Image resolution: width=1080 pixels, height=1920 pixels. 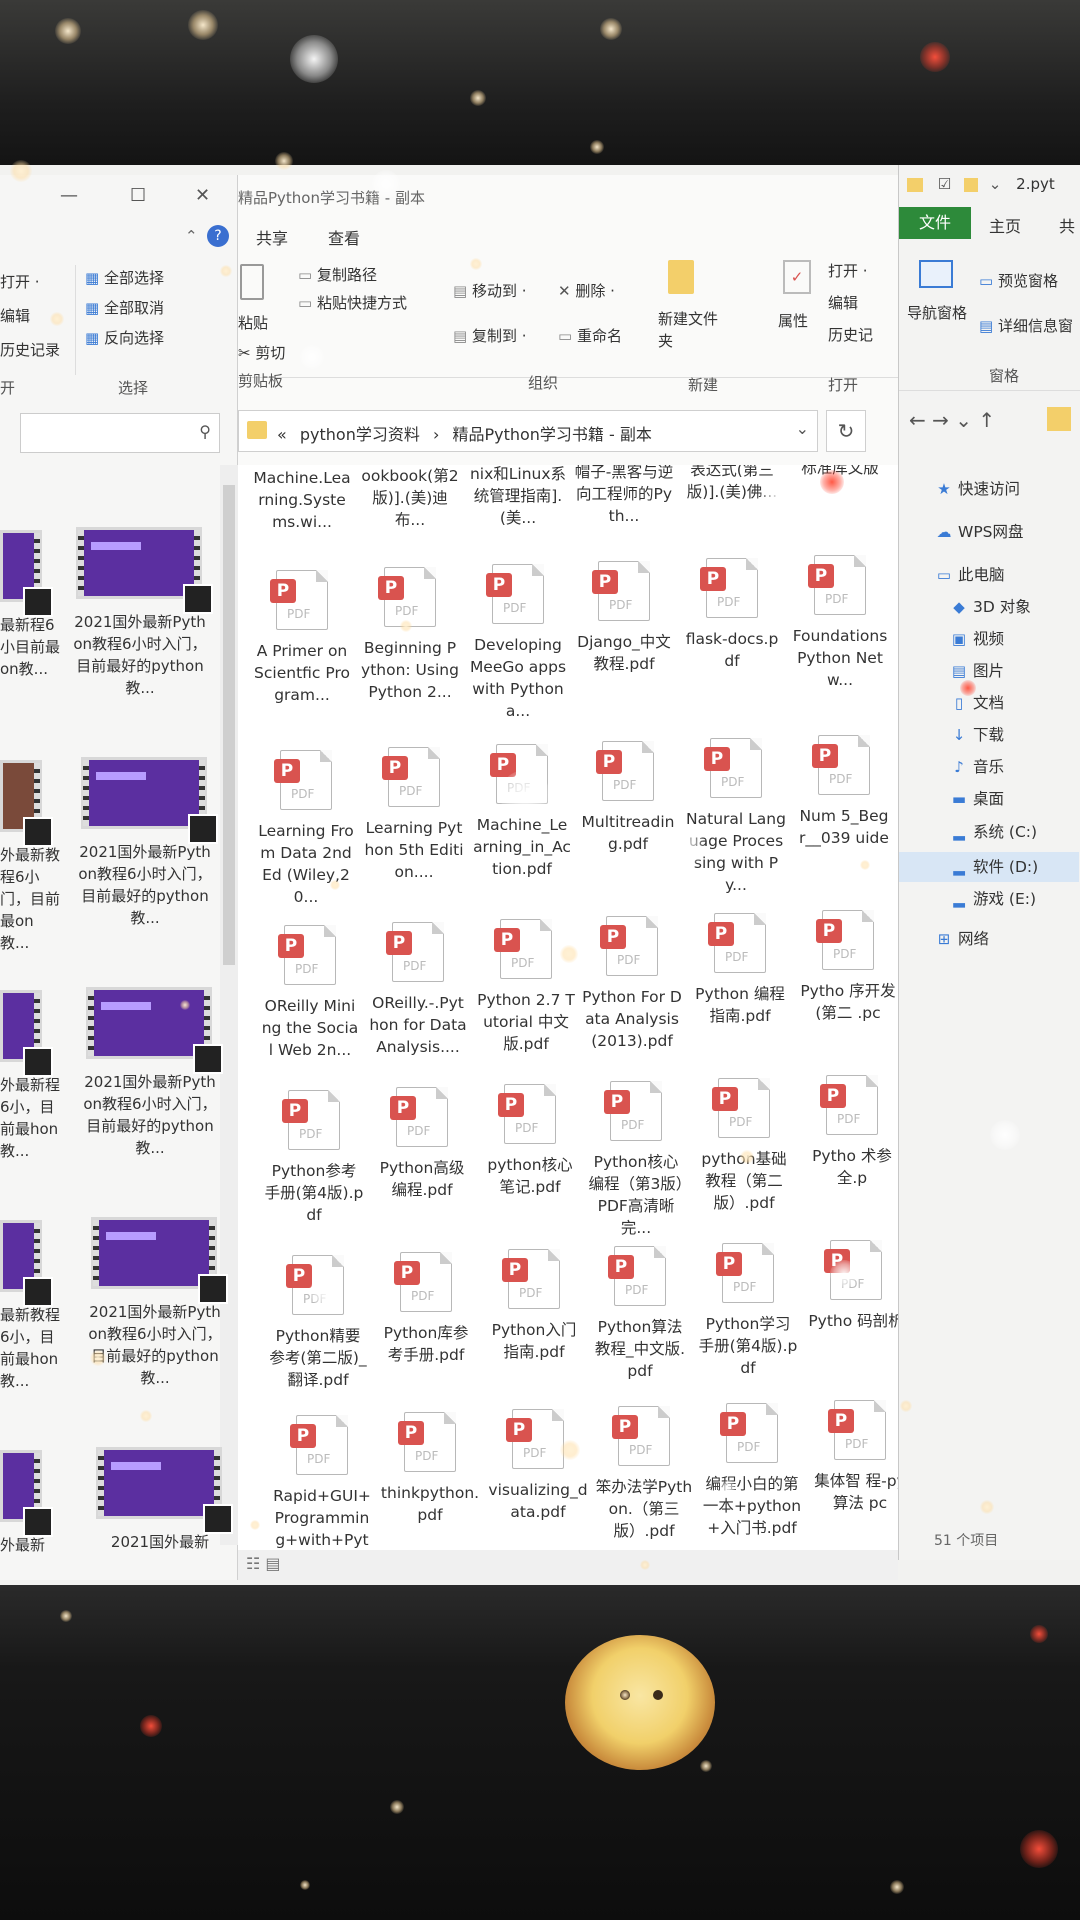 I want to click on help-icon: ?, so click(x=218, y=236).